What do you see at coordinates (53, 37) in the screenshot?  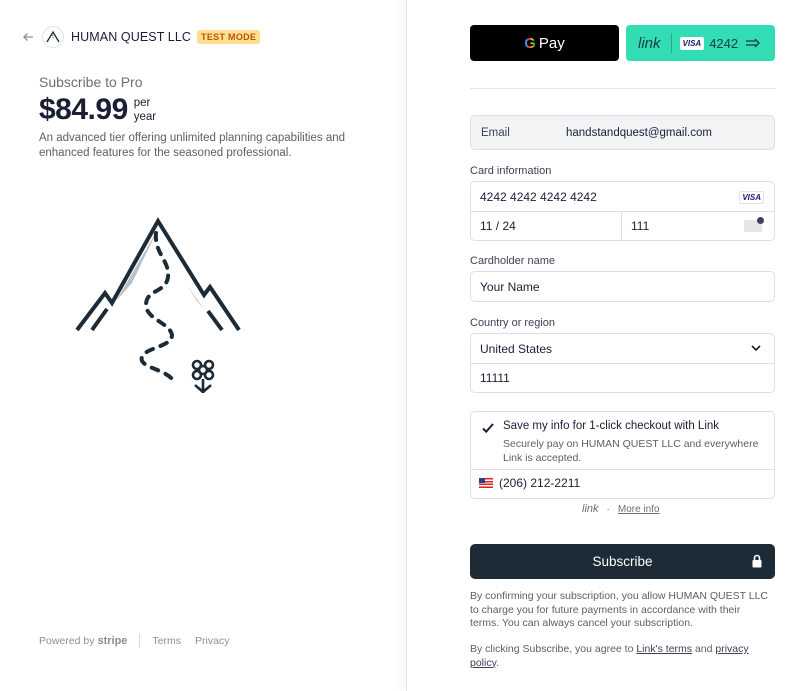 I see `merchant-logo` at bounding box center [53, 37].